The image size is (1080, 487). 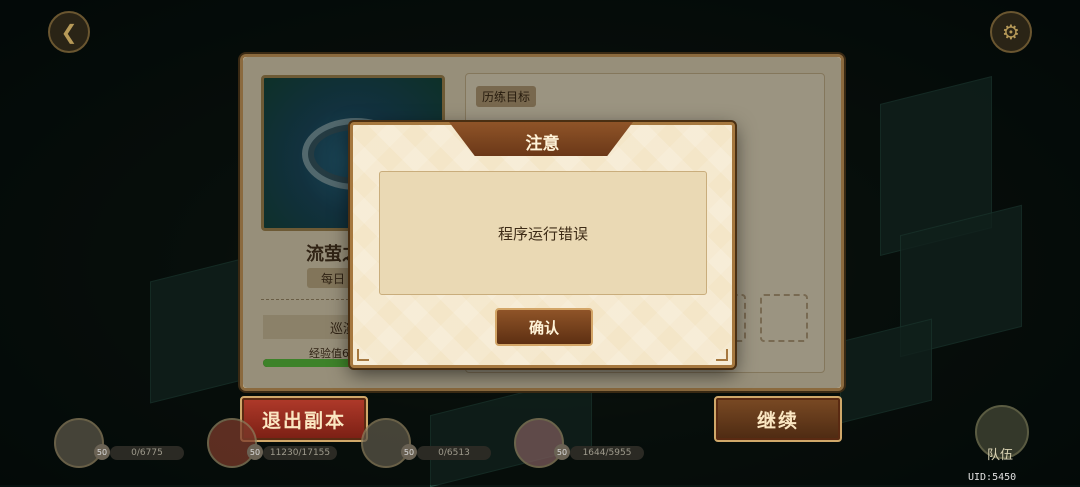 What do you see at coordinates (542, 144) in the screenshot?
I see `dialog-title: 注意` at bounding box center [542, 144].